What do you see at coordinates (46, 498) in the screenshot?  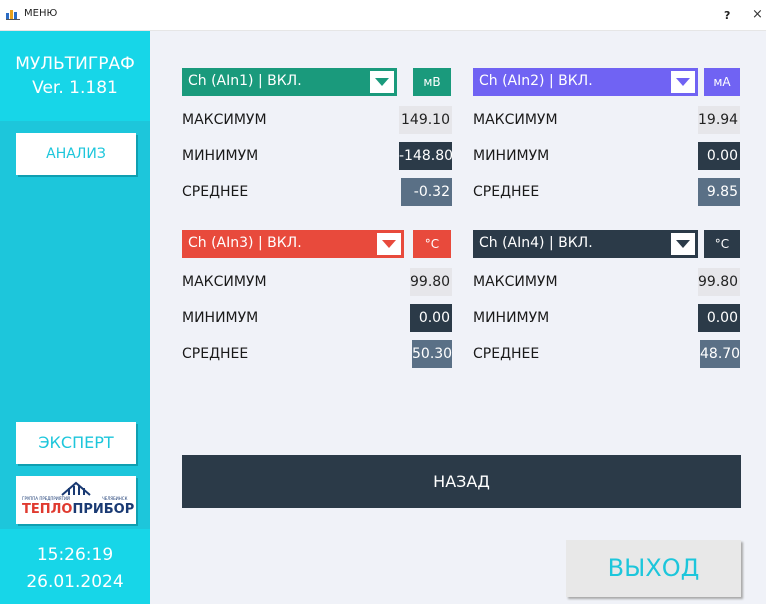 I see `logo-tagline-left: ГРУППА ПРЕДПРИЯТИЙ` at bounding box center [46, 498].